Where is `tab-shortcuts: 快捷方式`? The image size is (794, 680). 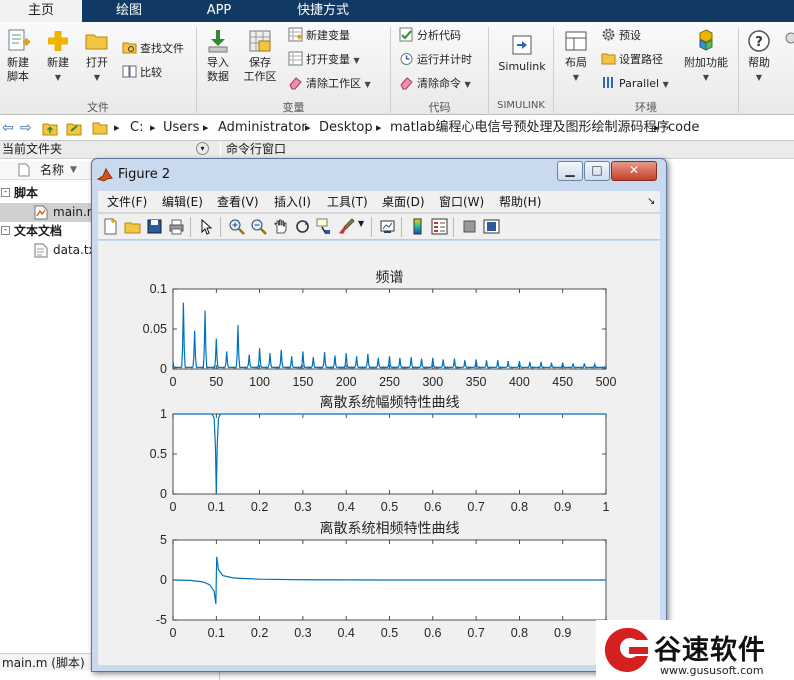 tab-shortcuts: 快捷方式 is located at coordinates (323, 11).